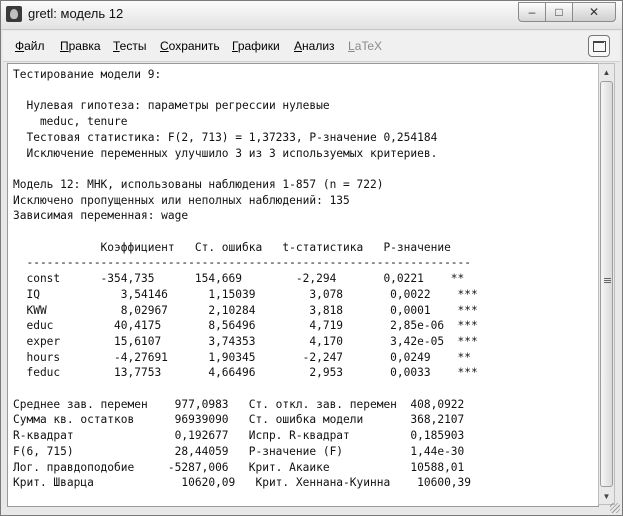 This screenshot has width=623, height=516. I want to click on gretl-app-icon, so click(14, 14).